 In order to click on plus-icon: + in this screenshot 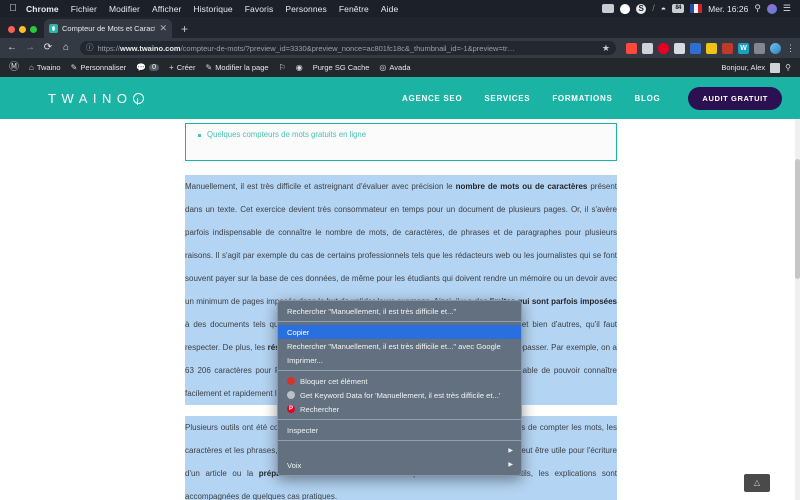, I will do `click(171, 67)`.